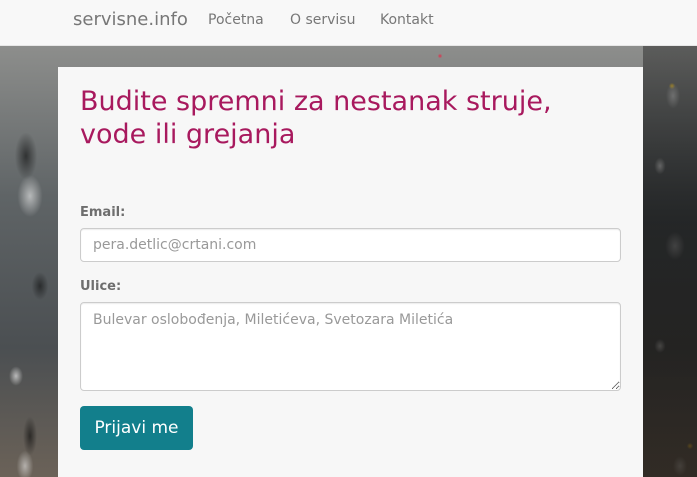 Image resolution: width=697 pixels, height=477 pixels. I want to click on background-left-strip, so click(29, 261).